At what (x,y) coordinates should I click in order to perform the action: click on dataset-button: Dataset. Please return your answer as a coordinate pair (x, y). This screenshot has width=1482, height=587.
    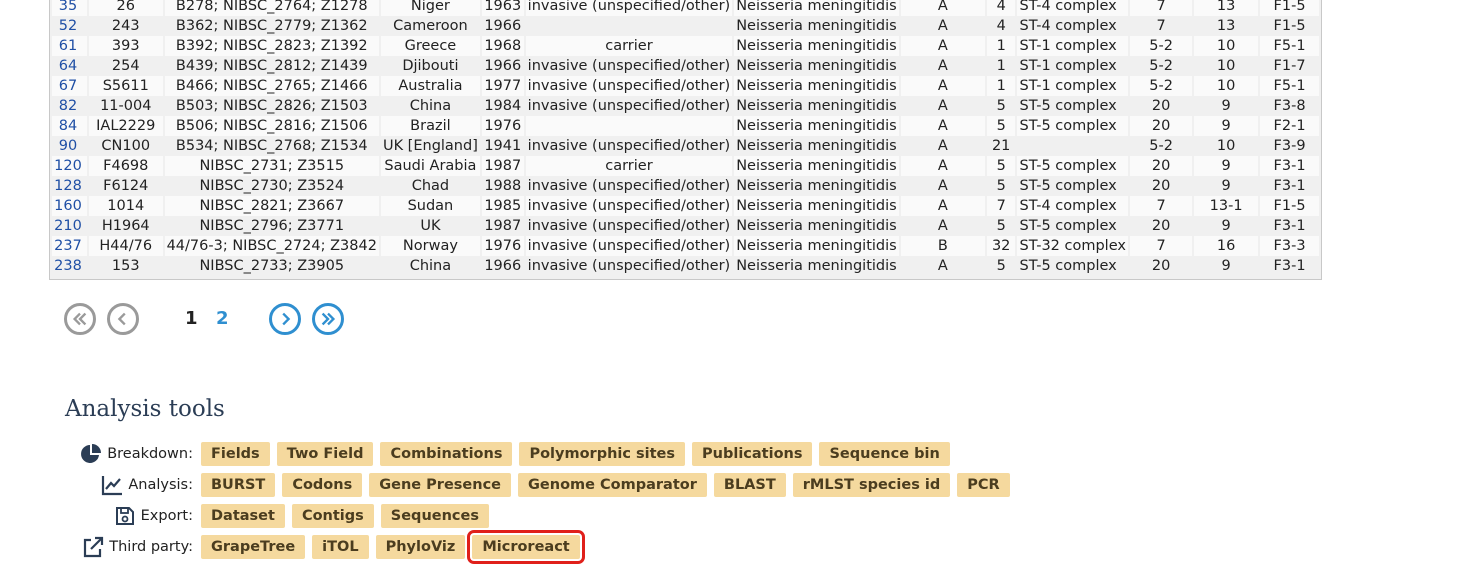
    Looking at the image, I should click on (243, 516).